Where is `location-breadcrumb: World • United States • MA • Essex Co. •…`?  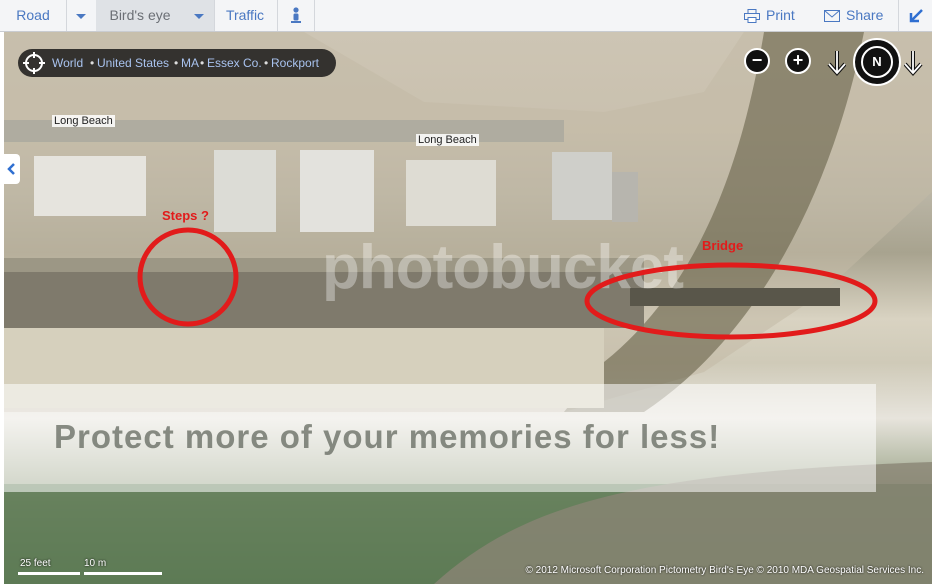 location-breadcrumb: World • United States • MA • Essex Co. •… is located at coordinates (177, 63).